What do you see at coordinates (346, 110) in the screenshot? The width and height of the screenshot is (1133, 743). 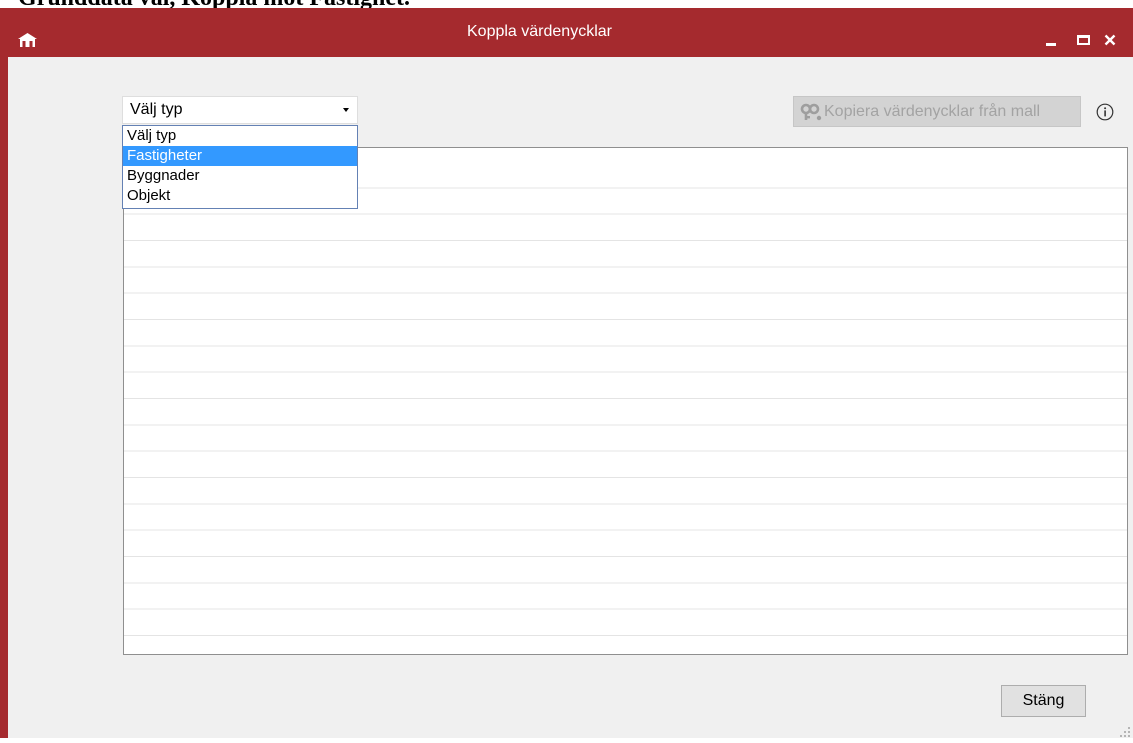 I see `chevron-down-icon` at bounding box center [346, 110].